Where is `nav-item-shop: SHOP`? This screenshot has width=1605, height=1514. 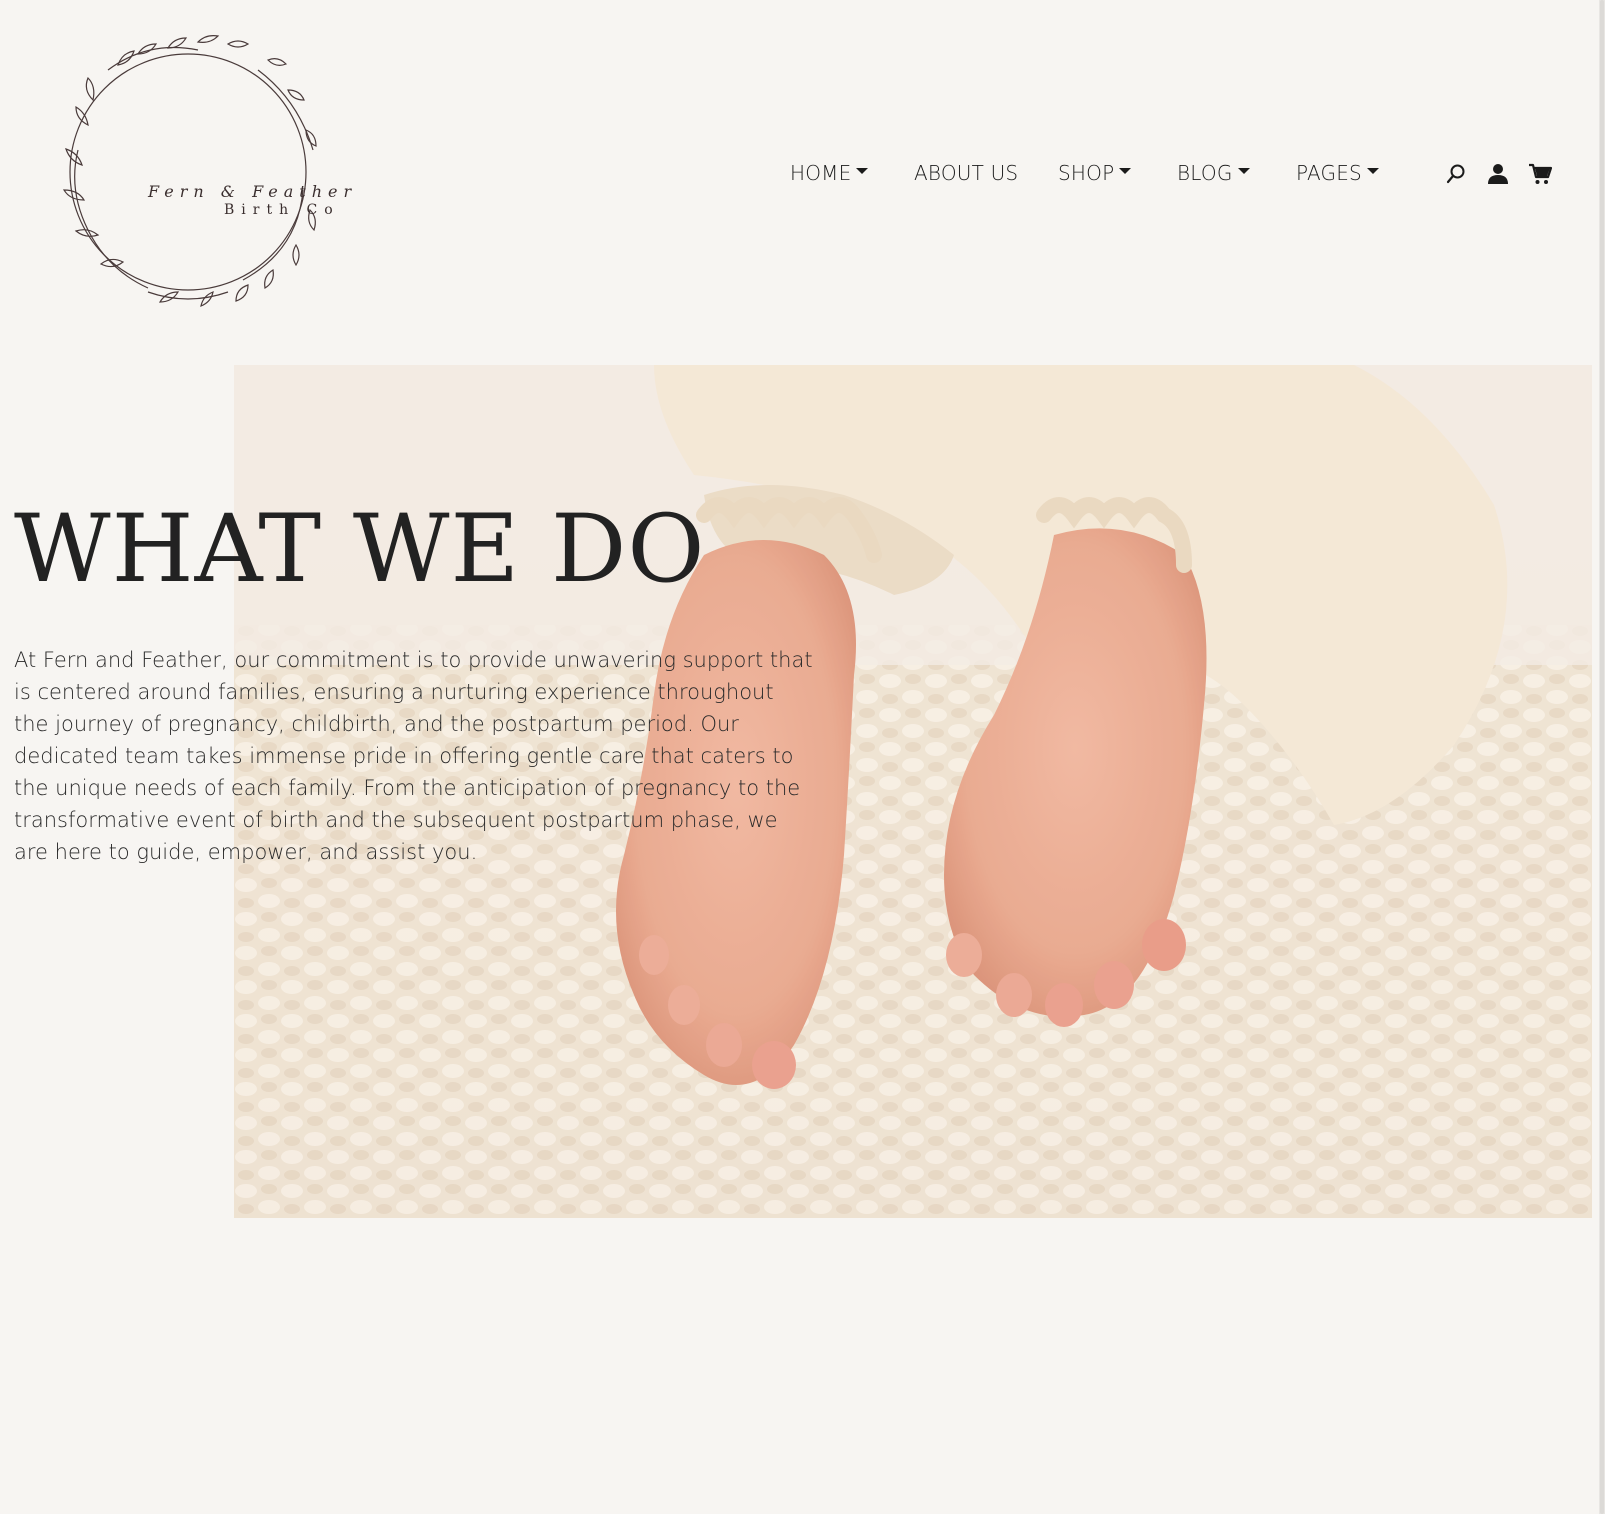
nav-item-shop: SHOP is located at coordinates (1095, 173).